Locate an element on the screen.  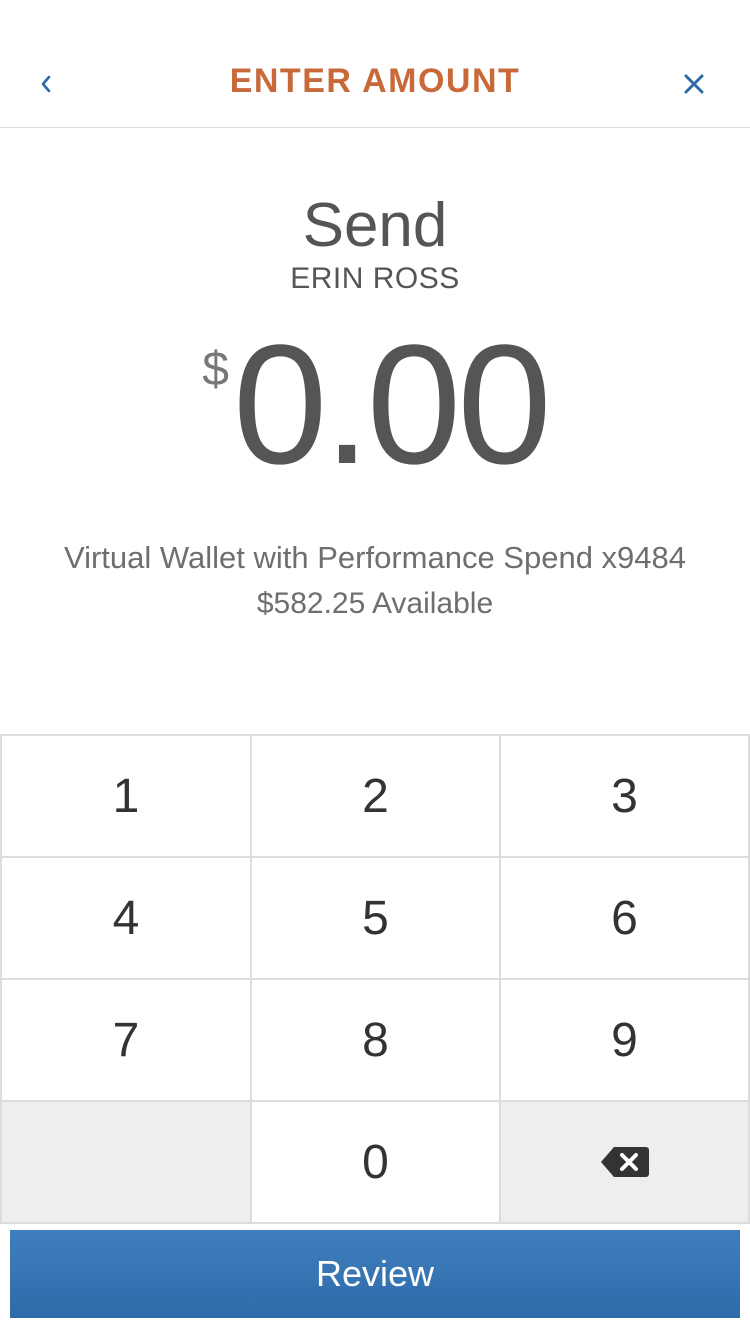
key-9: 9 is located at coordinates (624, 1041).